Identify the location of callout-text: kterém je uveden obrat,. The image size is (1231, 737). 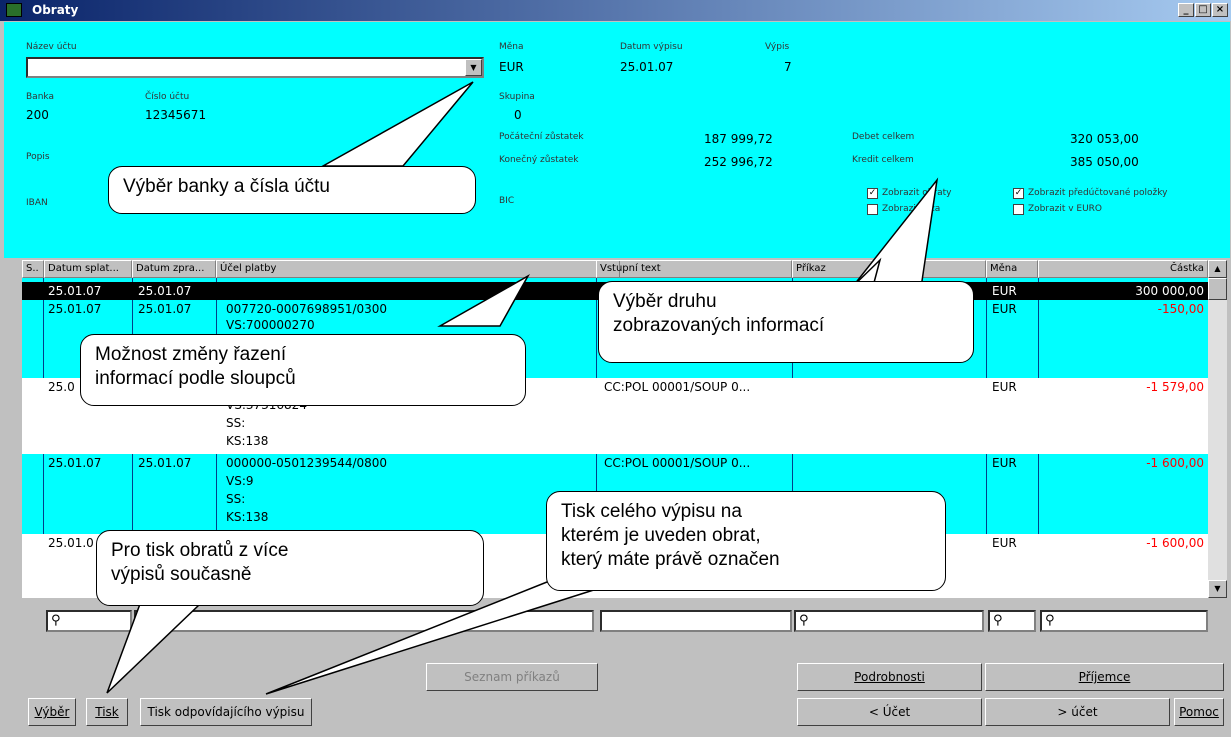
(661, 535).